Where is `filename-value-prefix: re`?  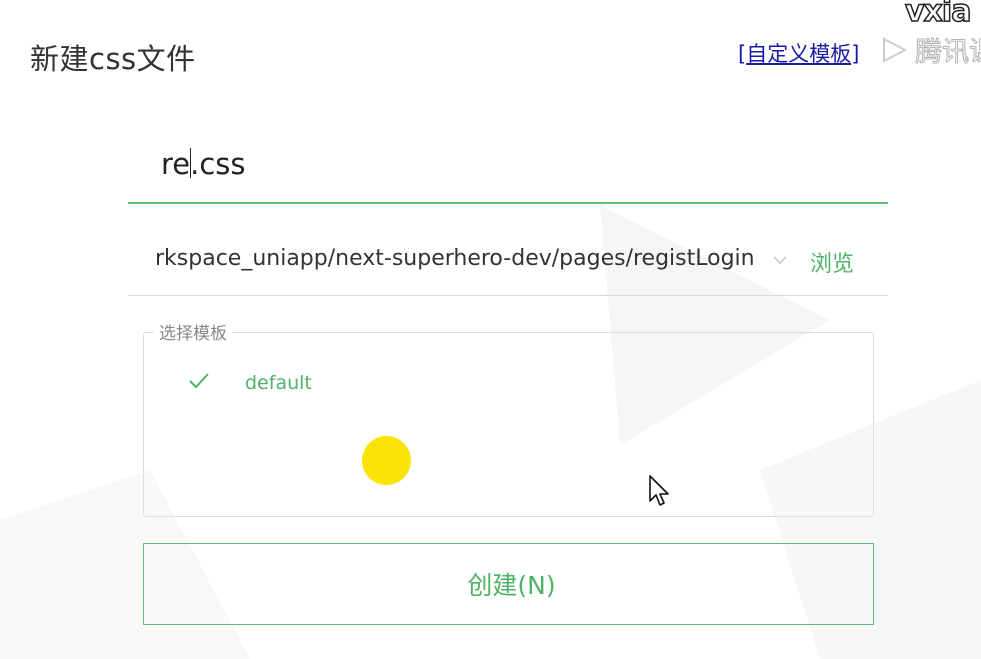
filename-value-prefix: re is located at coordinates (176, 164).